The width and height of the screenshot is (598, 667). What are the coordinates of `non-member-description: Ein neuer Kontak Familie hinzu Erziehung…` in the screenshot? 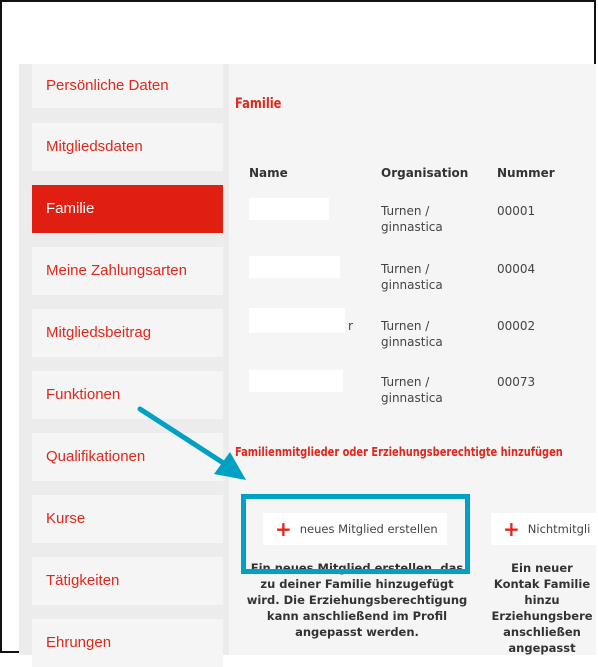 It's located at (543, 608).